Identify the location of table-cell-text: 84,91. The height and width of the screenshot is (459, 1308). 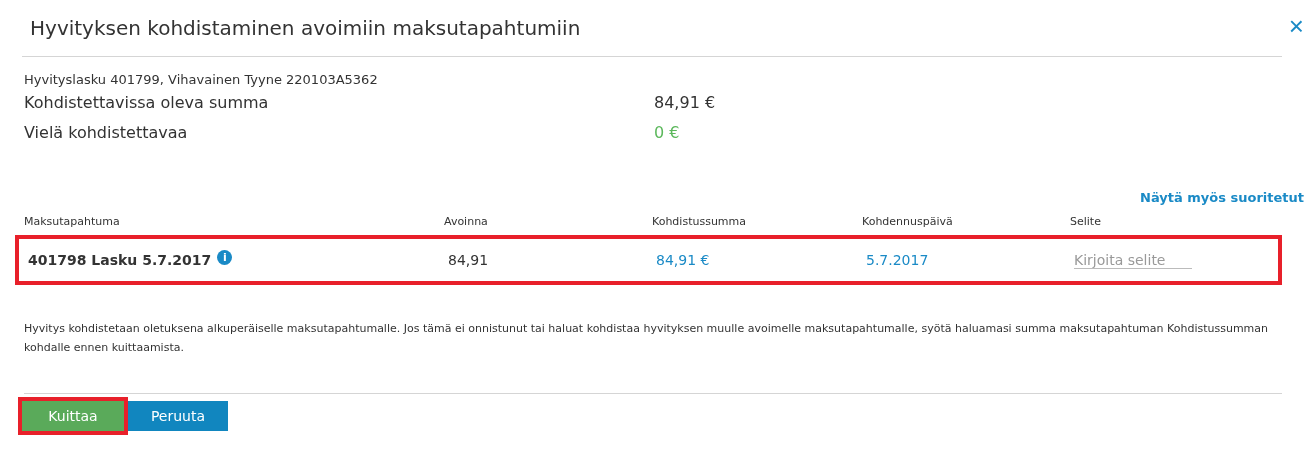
(469, 260).